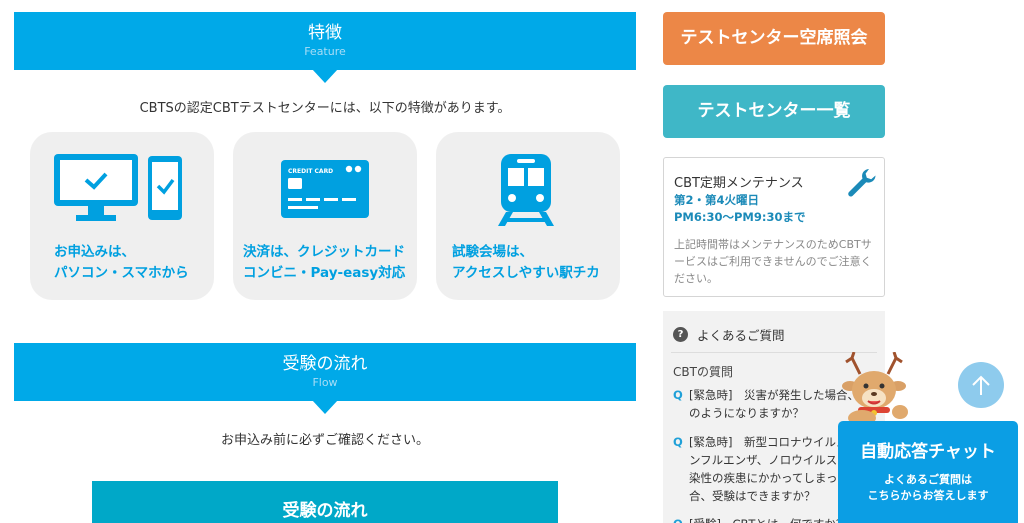 The height and width of the screenshot is (523, 1024). What do you see at coordinates (325, 382) in the screenshot?
I see `flow-subtitle: Flow` at bounding box center [325, 382].